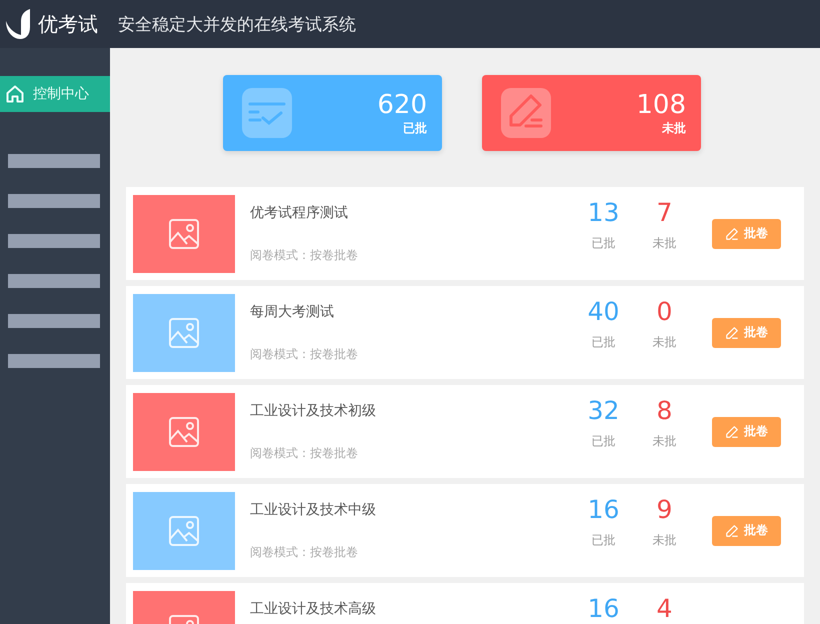  I want to click on exam-title: 工业设计及技术中级, so click(313, 509).